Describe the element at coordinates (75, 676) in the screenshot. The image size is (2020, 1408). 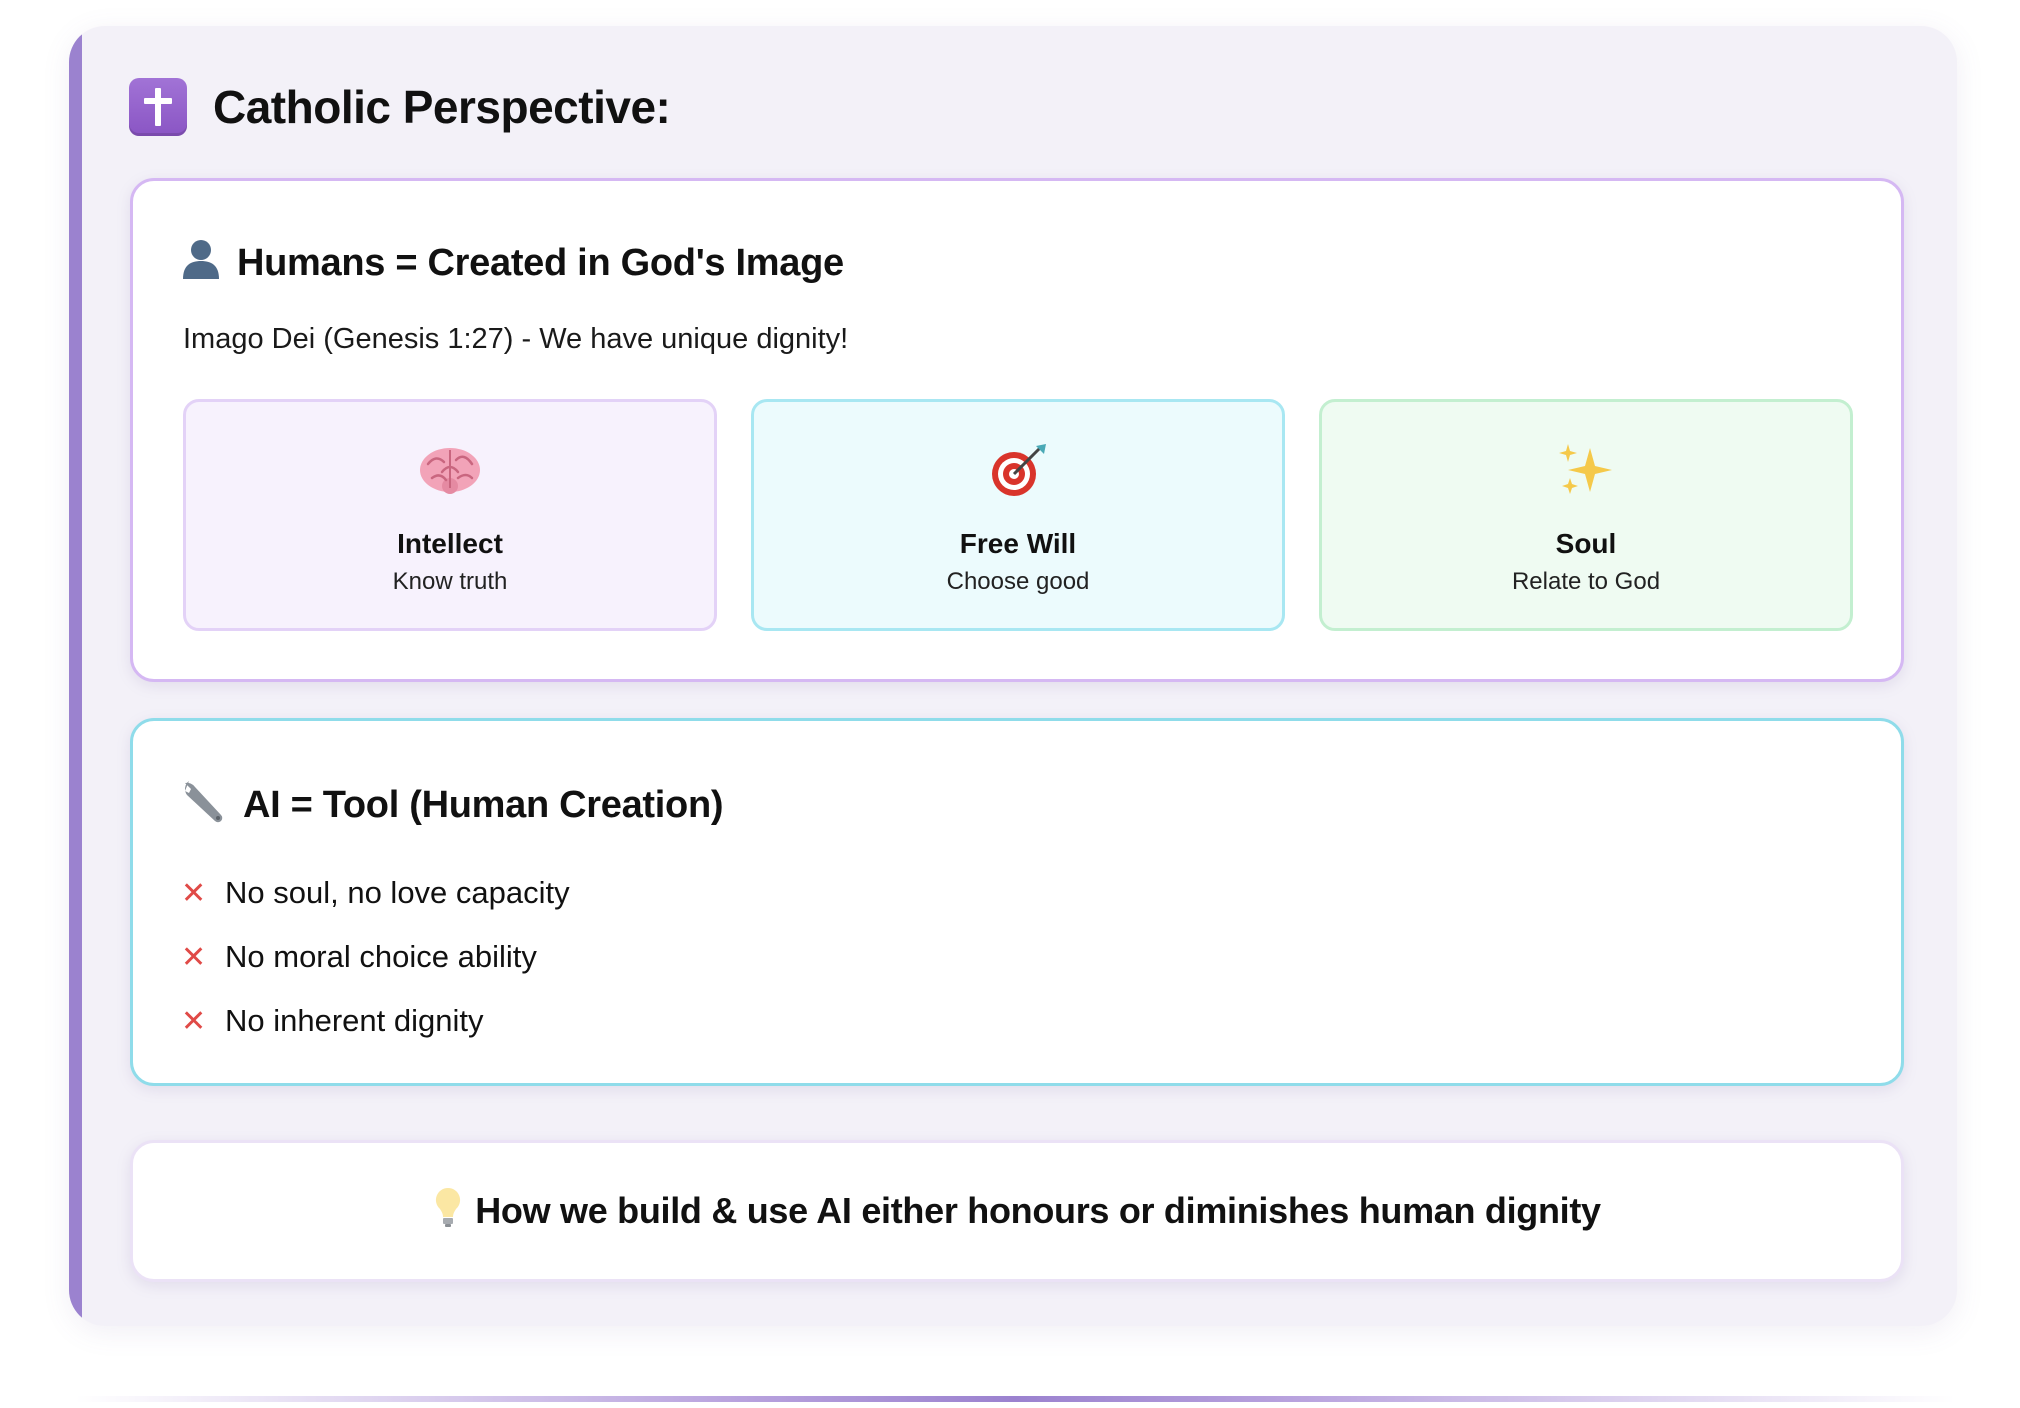
I see `accent-bar` at that location.